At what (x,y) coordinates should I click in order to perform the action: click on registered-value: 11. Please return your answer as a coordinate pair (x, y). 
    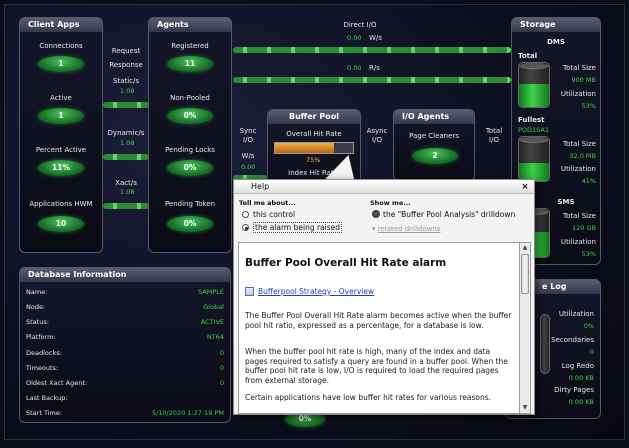
    Looking at the image, I should click on (190, 64).